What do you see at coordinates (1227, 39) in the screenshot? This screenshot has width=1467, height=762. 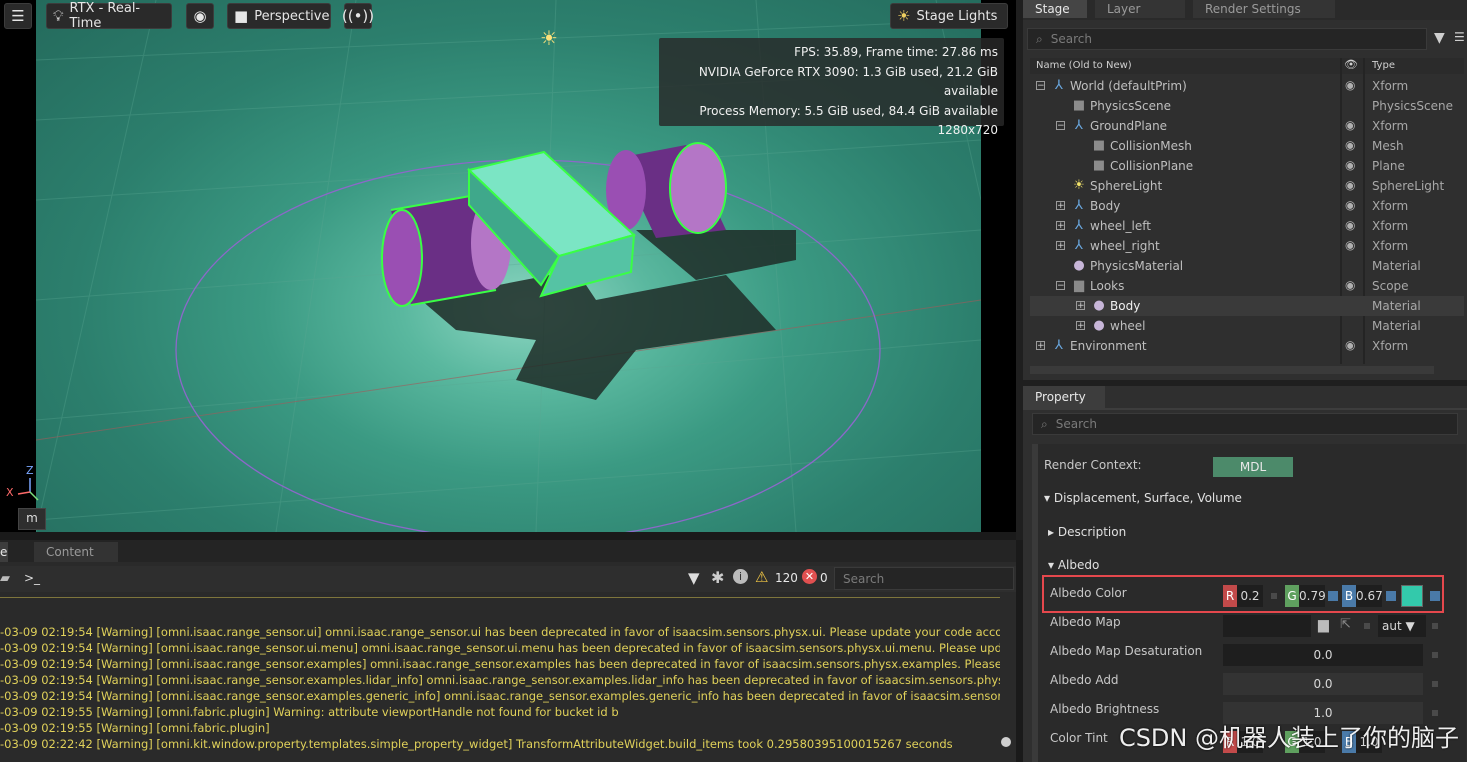 I see `stage-search-input: ⌕ Search` at bounding box center [1227, 39].